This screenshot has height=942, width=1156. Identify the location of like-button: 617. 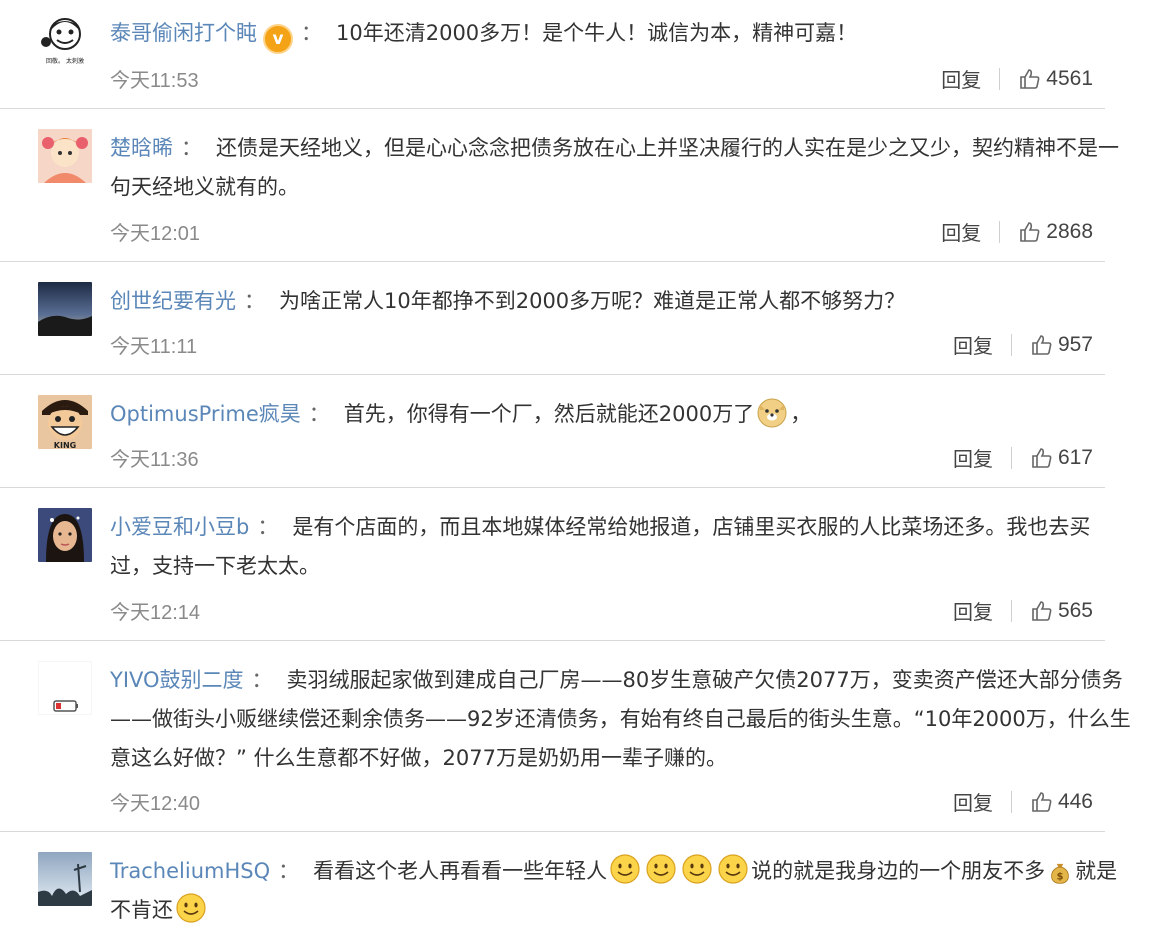
(1061, 458).